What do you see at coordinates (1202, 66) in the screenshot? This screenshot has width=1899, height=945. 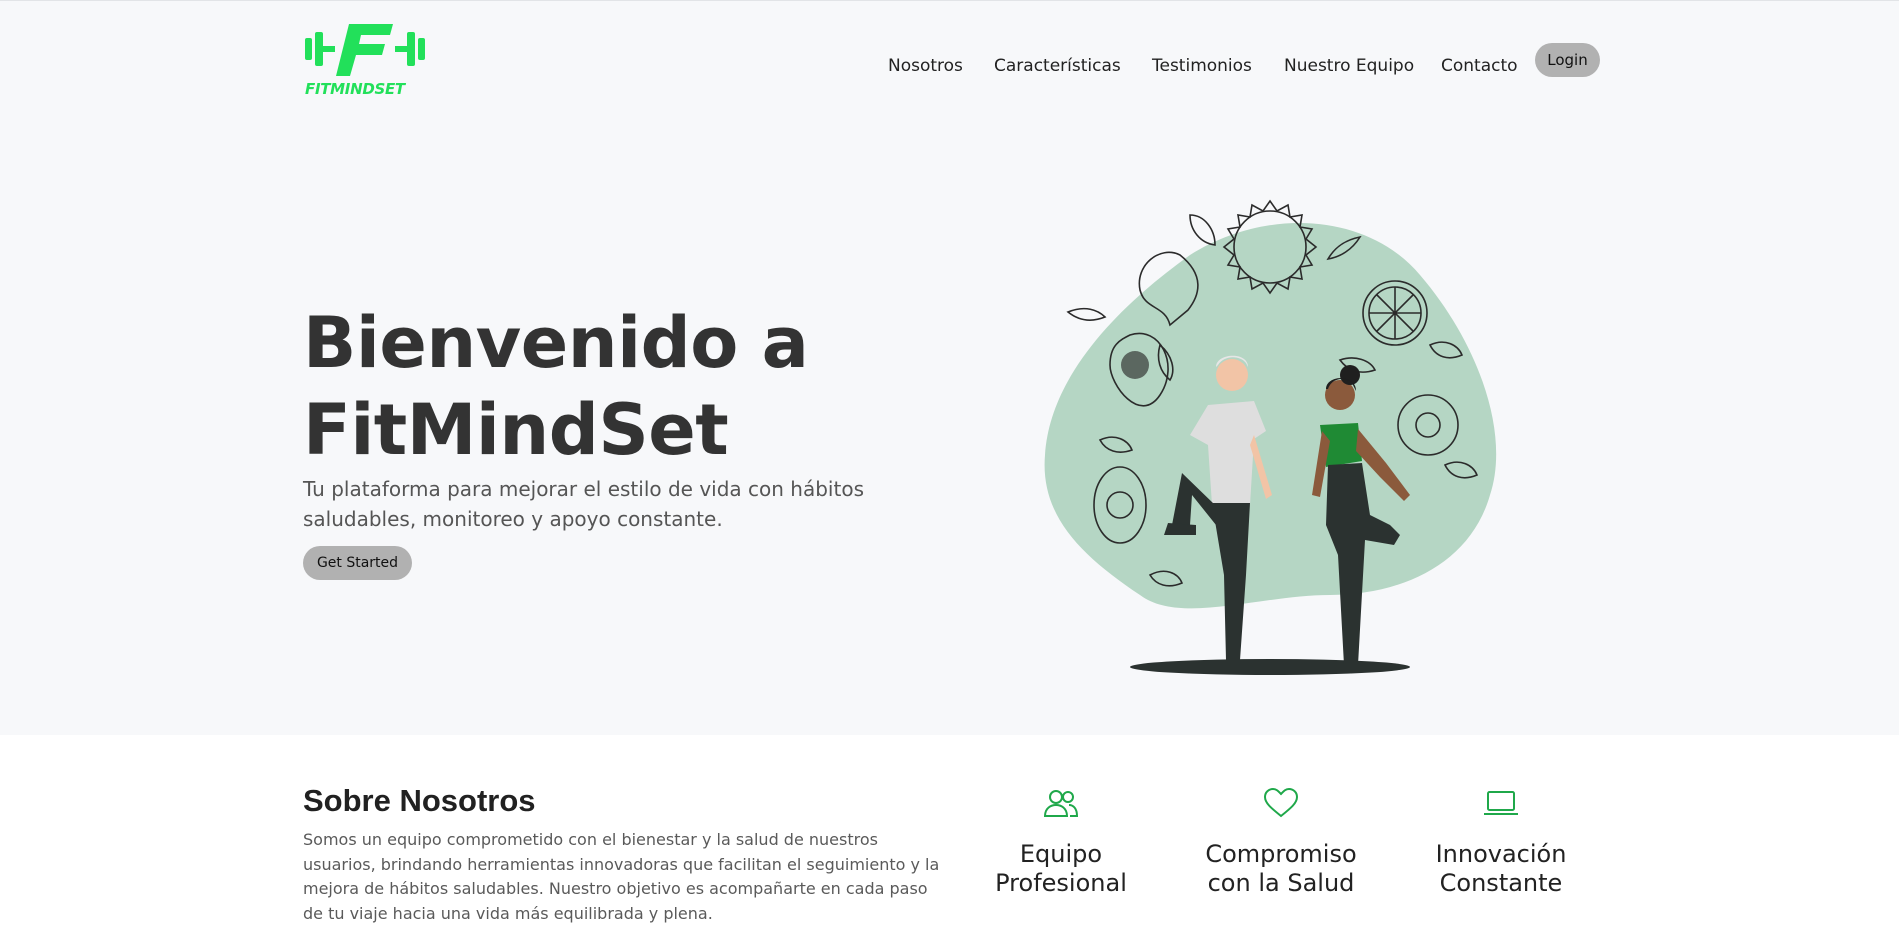 I see `nav-link-testimonios: Testimonios` at bounding box center [1202, 66].